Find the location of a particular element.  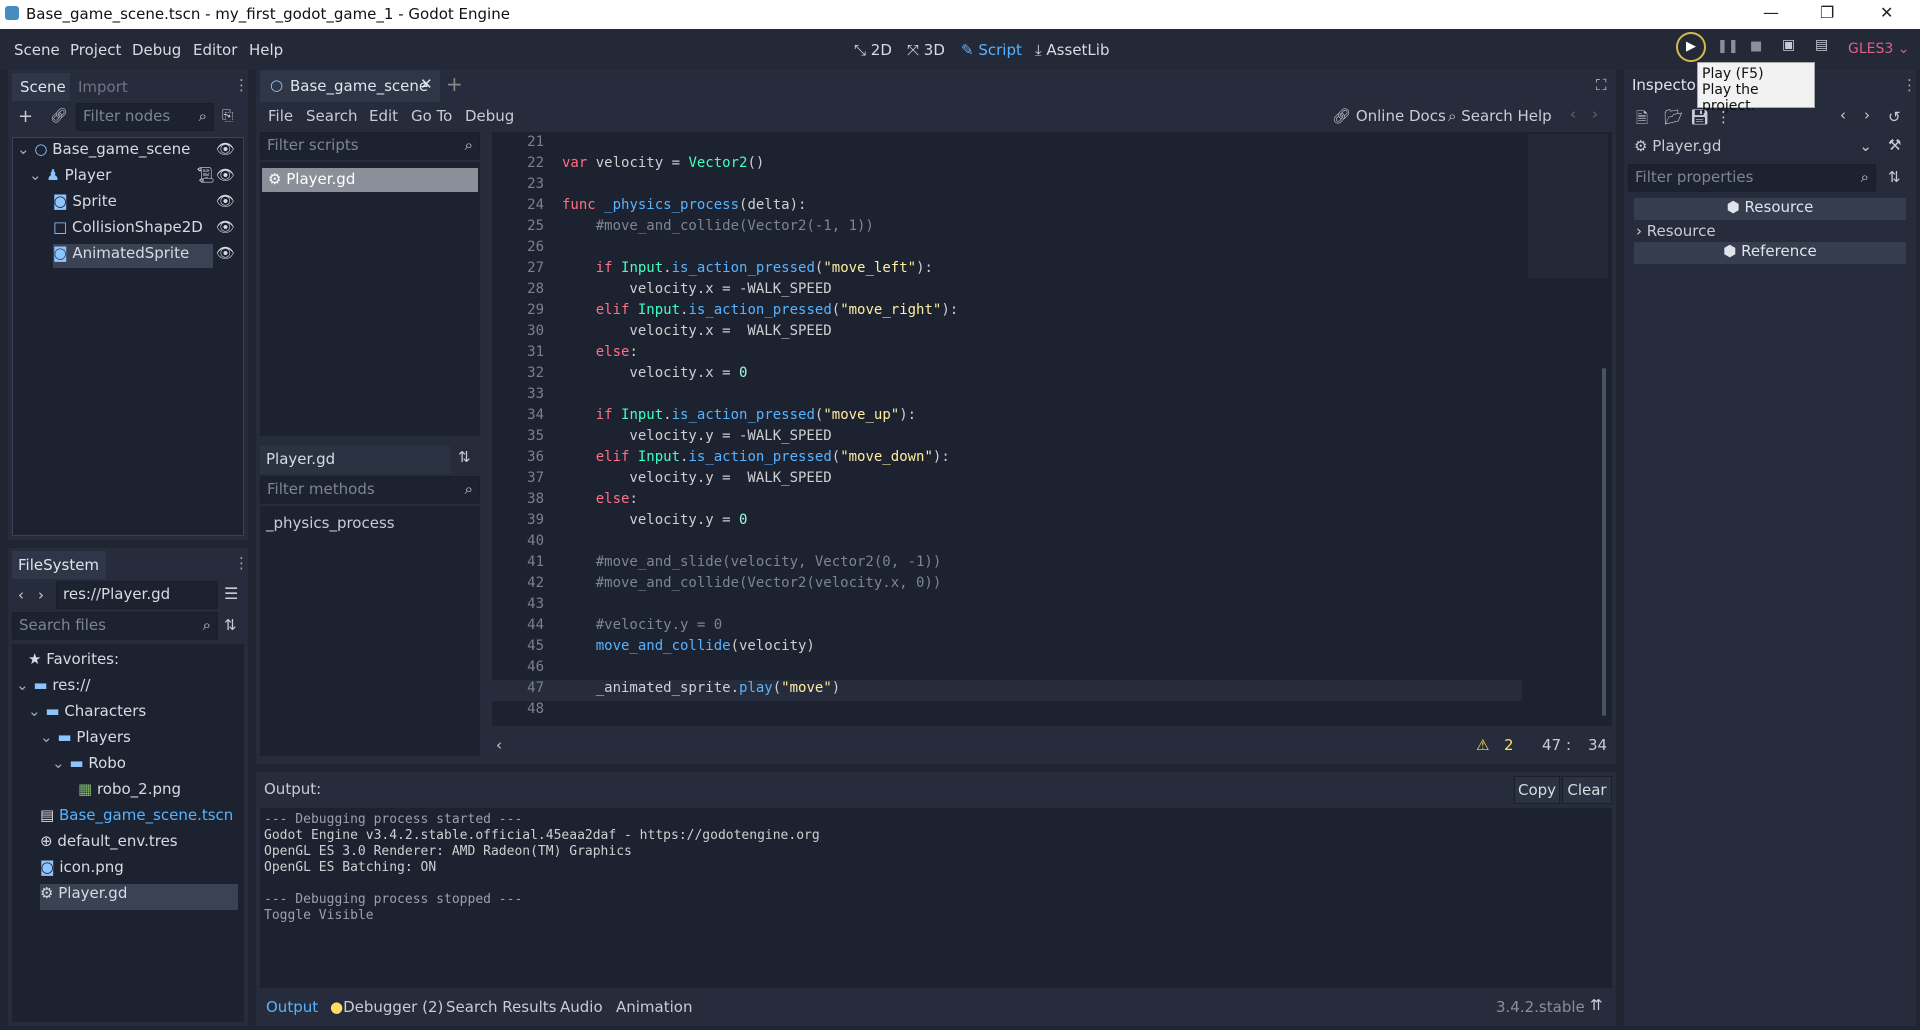

filter-nodes-input: Filter nodes ⌕ is located at coordinates (145, 117).